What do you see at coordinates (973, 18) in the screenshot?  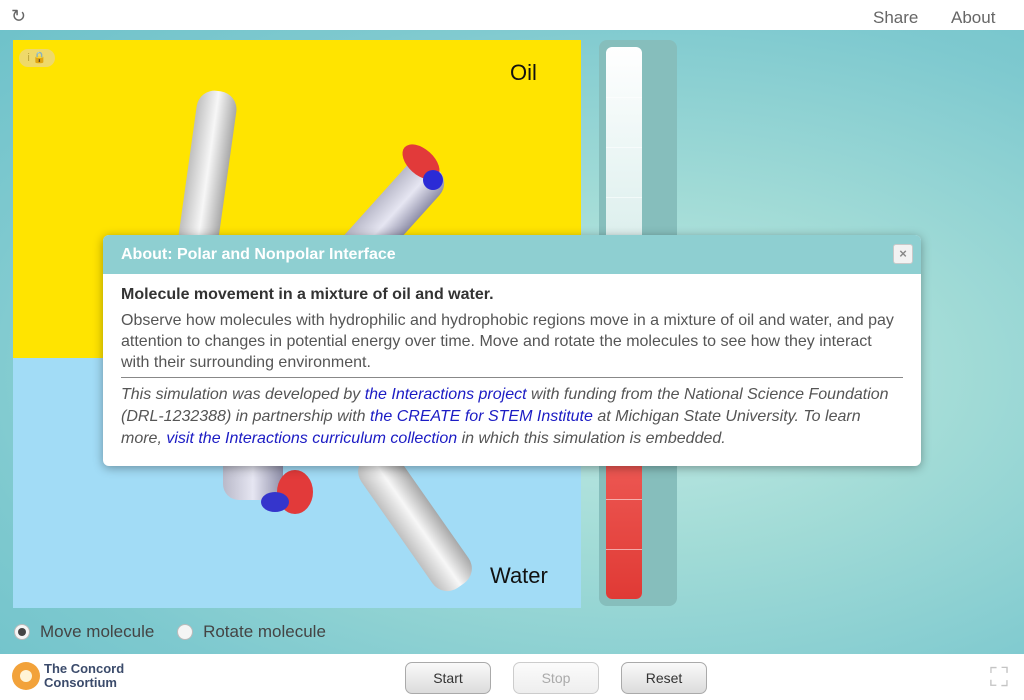 I see `about-link: About` at bounding box center [973, 18].